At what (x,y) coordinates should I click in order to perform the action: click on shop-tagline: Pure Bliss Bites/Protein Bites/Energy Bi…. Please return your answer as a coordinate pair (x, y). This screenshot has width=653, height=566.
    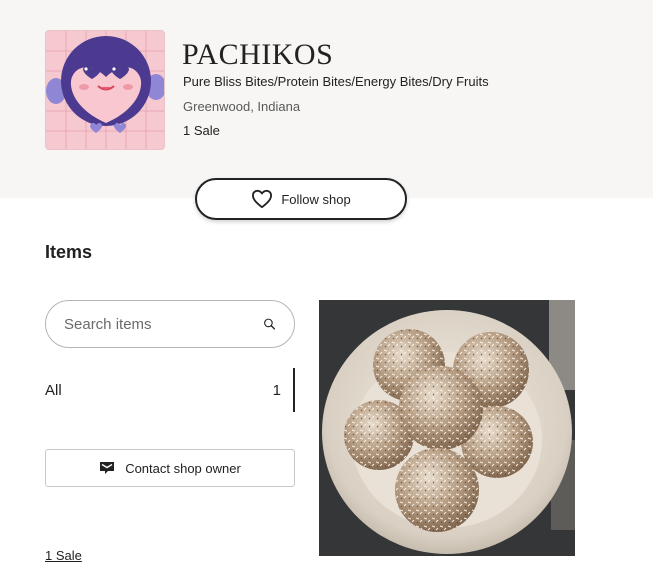
    Looking at the image, I should click on (336, 81).